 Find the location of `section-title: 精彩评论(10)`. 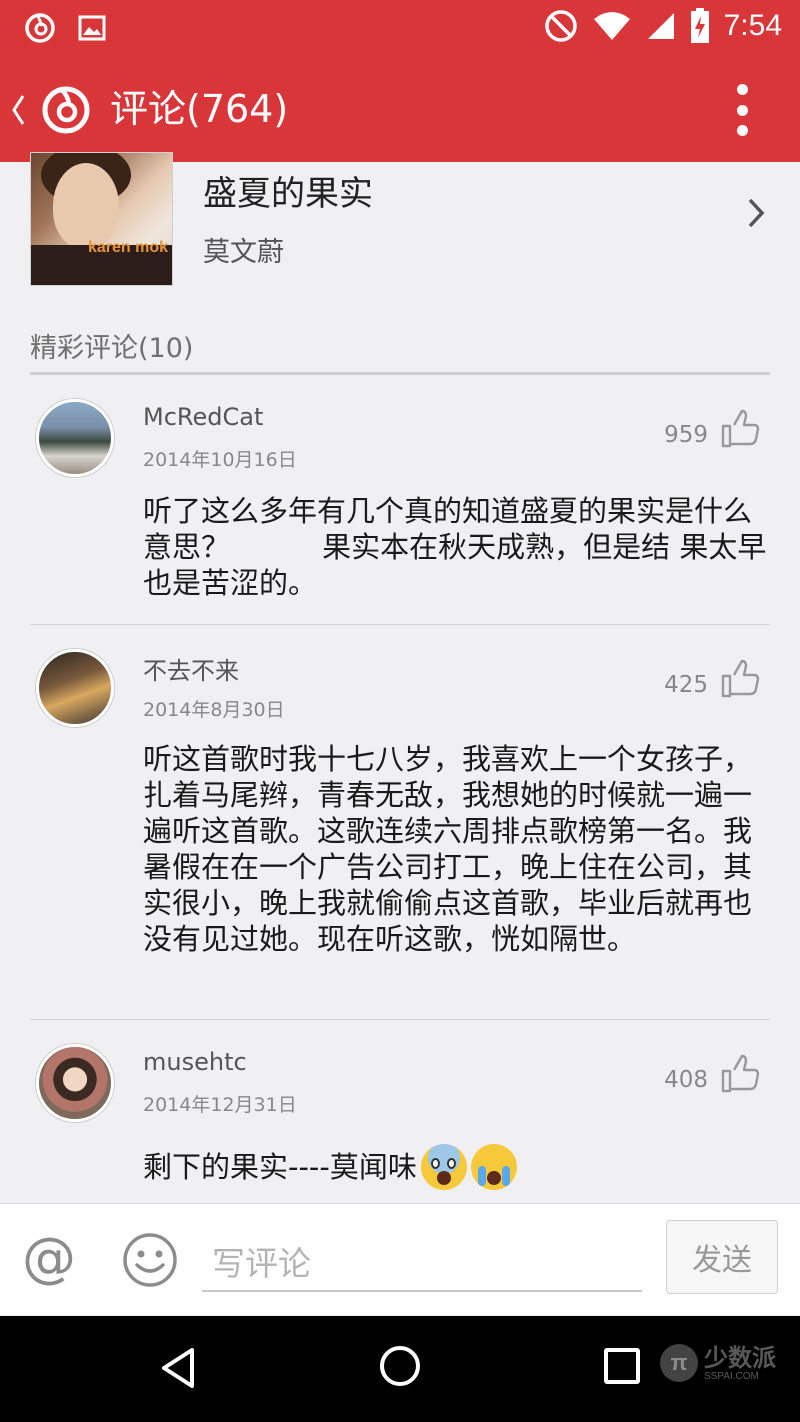

section-title: 精彩评论(10) is located at coordinates (112, 348).